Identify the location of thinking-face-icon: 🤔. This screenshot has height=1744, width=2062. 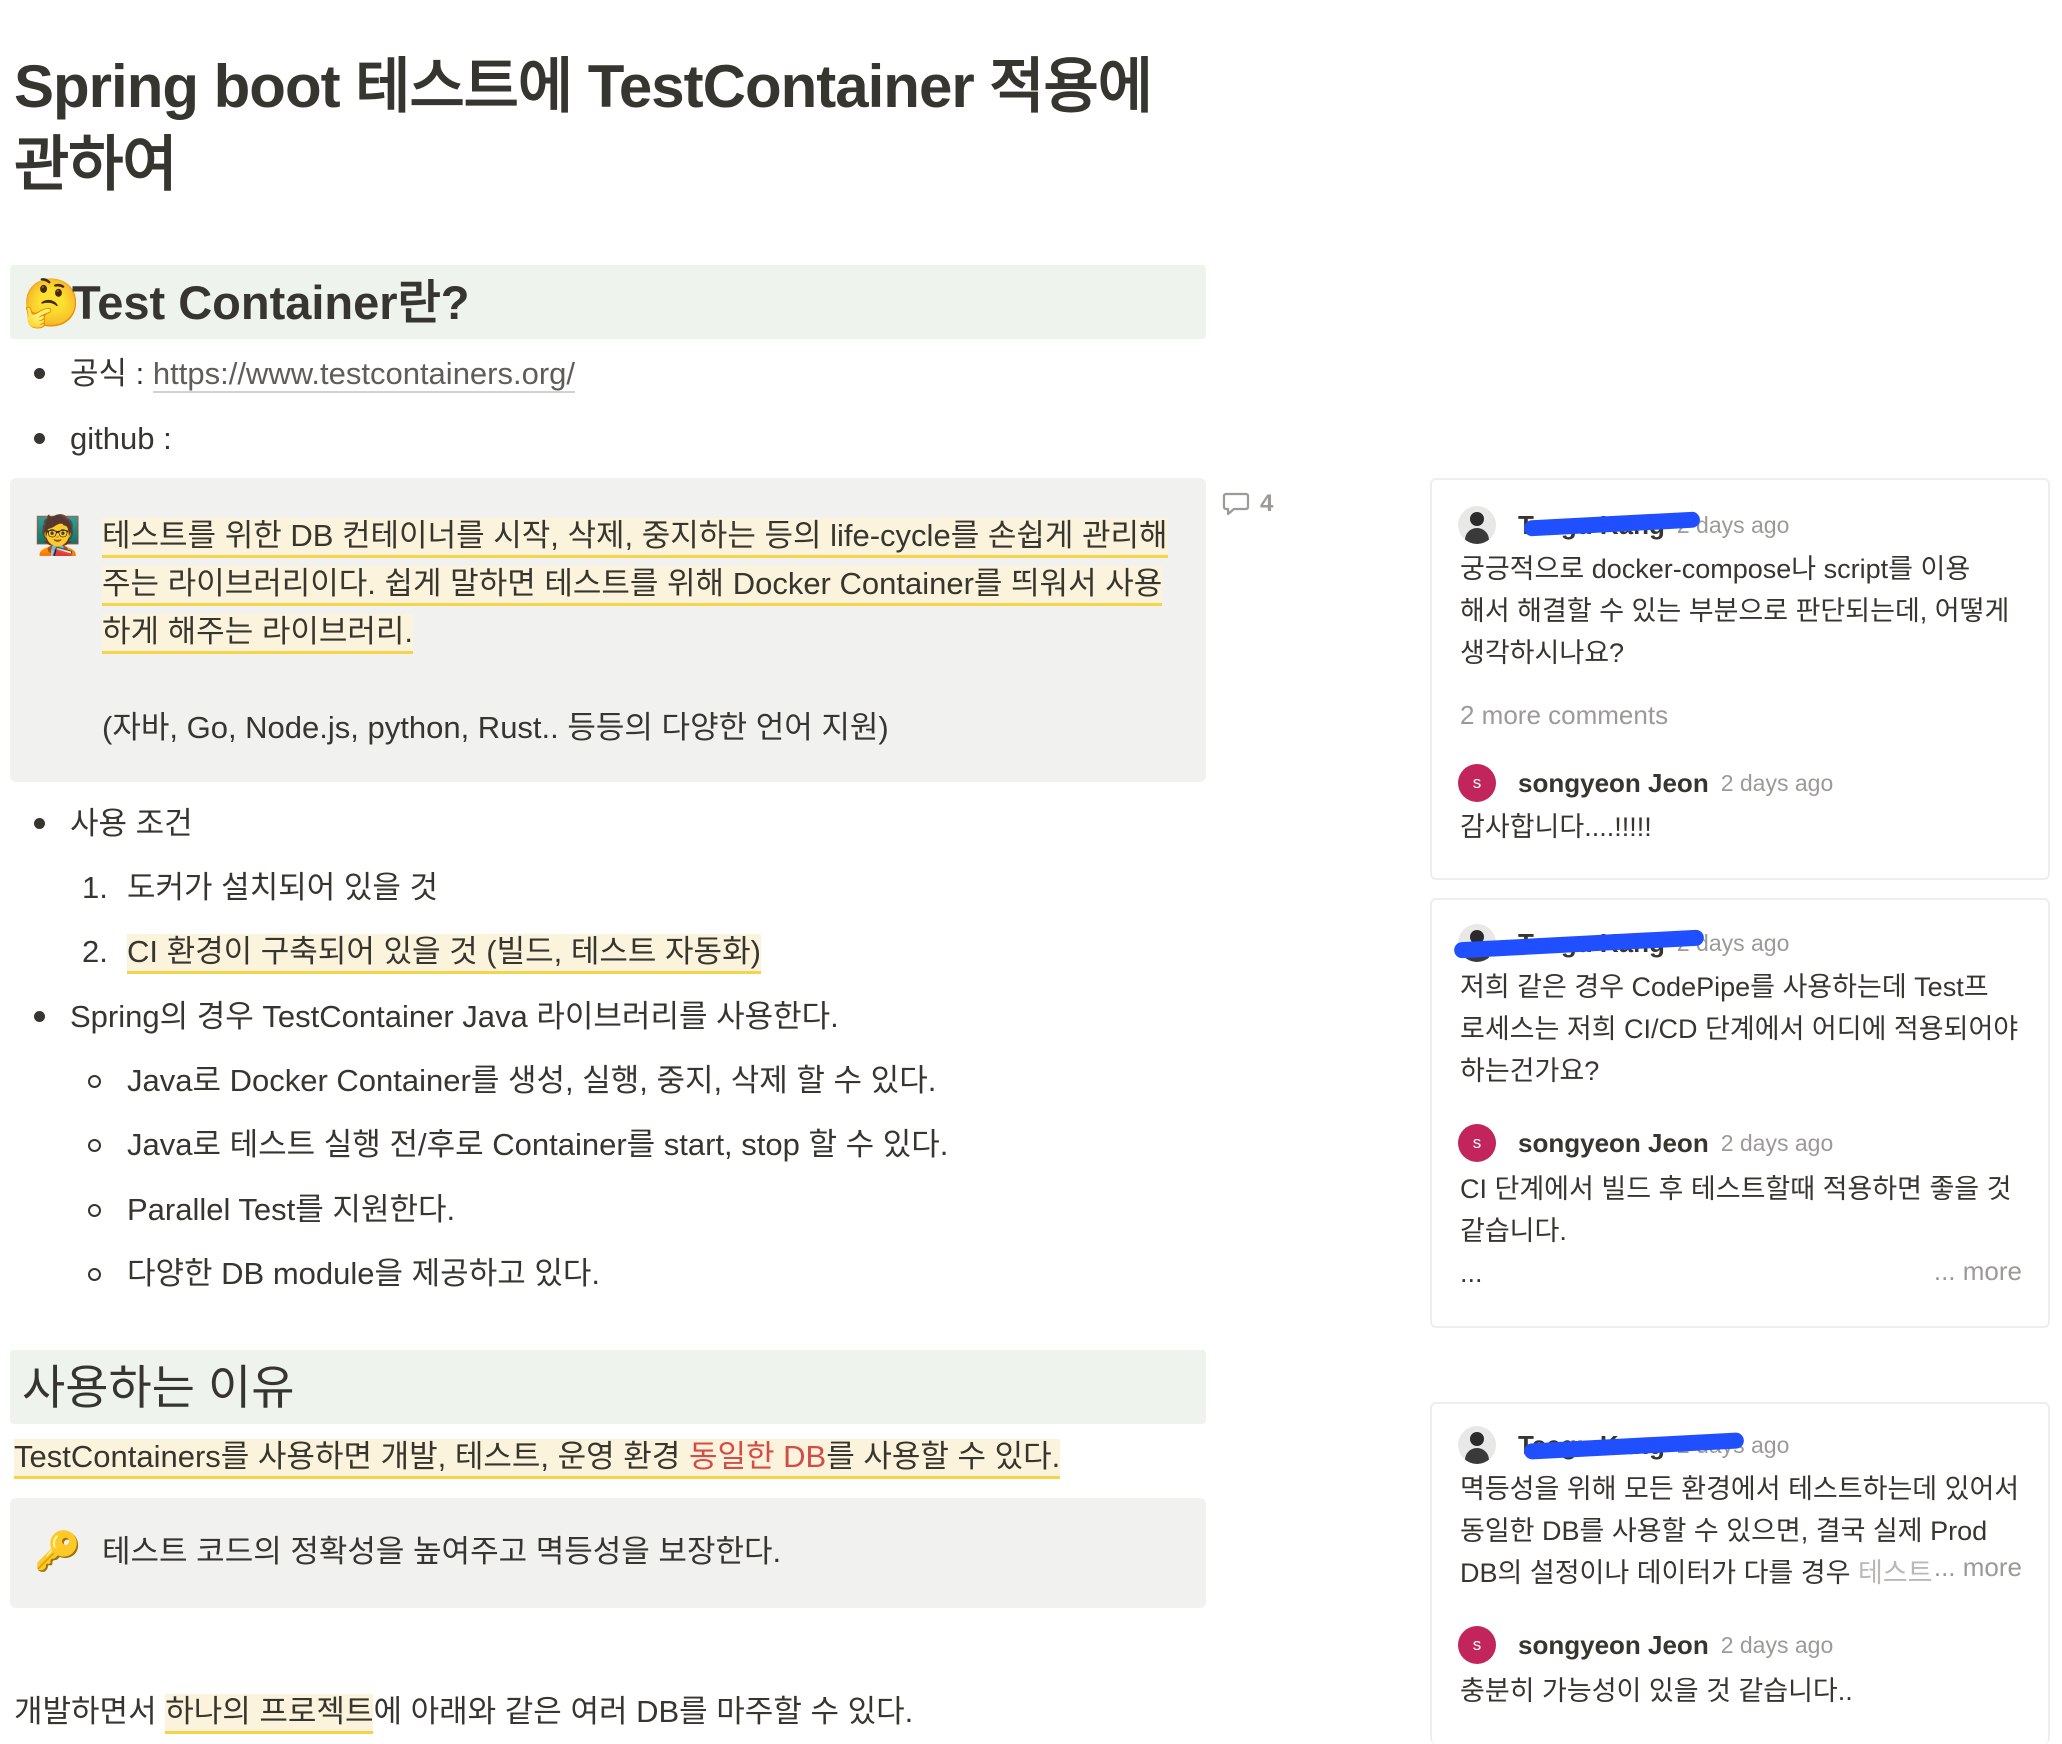
(51, 302).